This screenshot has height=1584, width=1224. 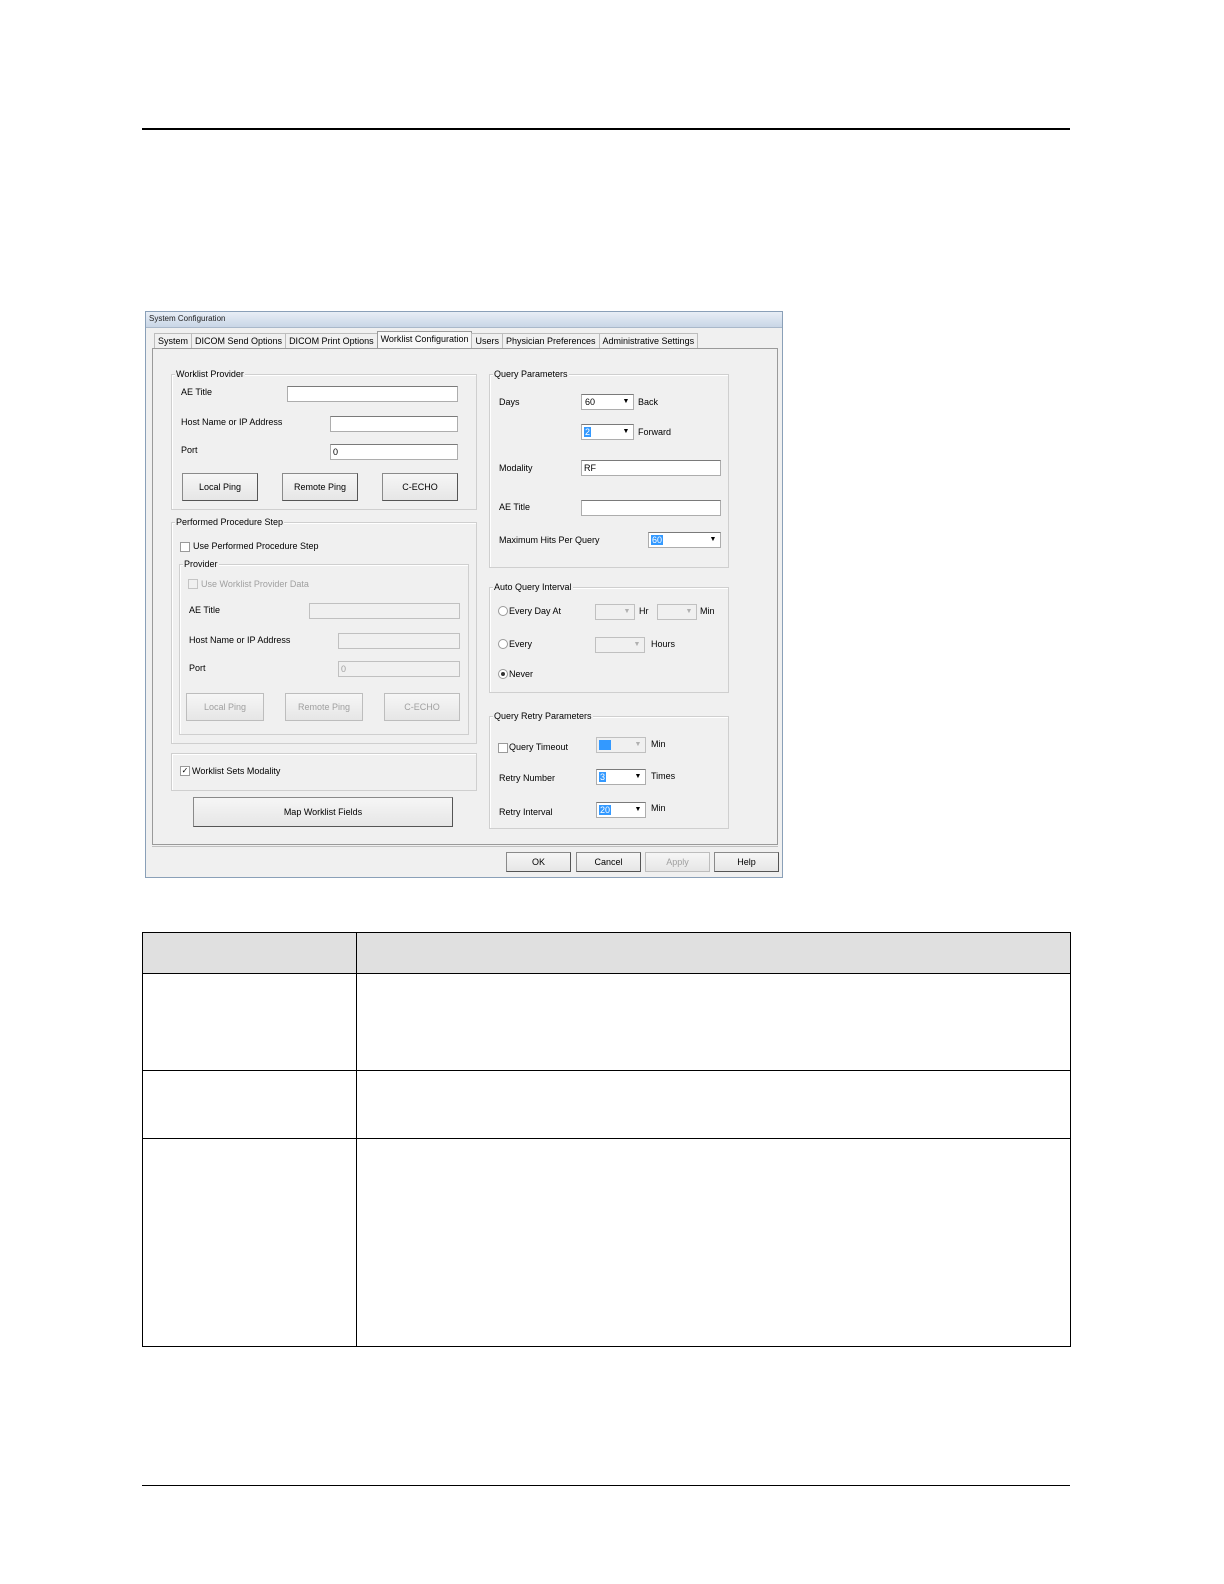 What do you see at coordinates (193, 584) in the screenshot?
I see `use-worklist-provider-data-checkbox` at bounding box center [193, 584].